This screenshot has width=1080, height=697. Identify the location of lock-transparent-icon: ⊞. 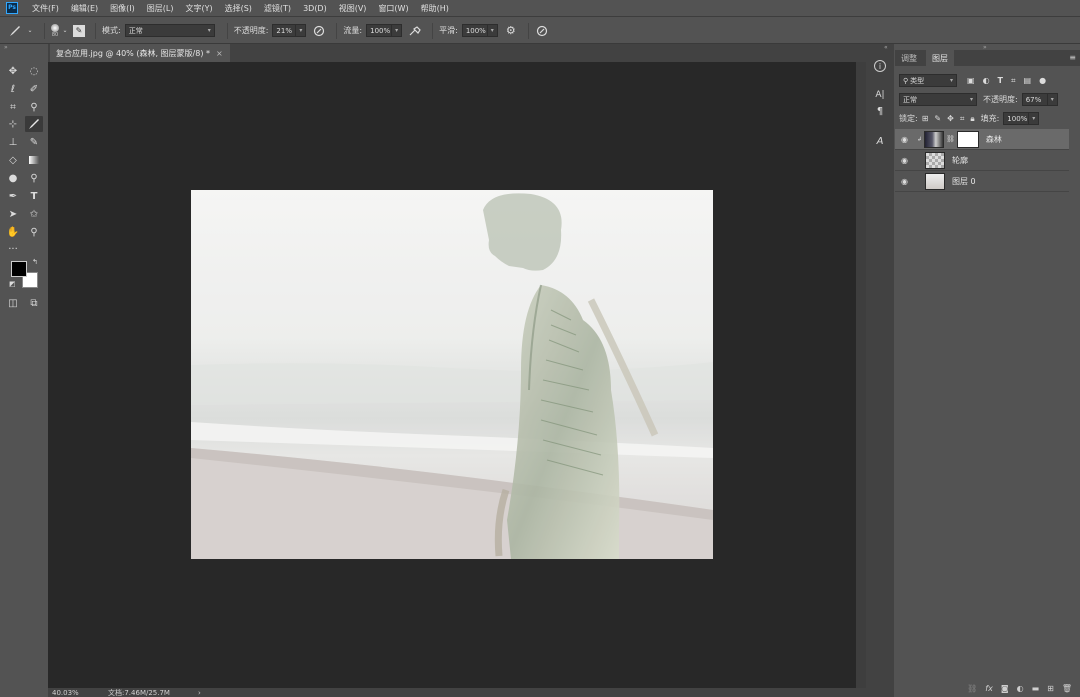
(925, 118).